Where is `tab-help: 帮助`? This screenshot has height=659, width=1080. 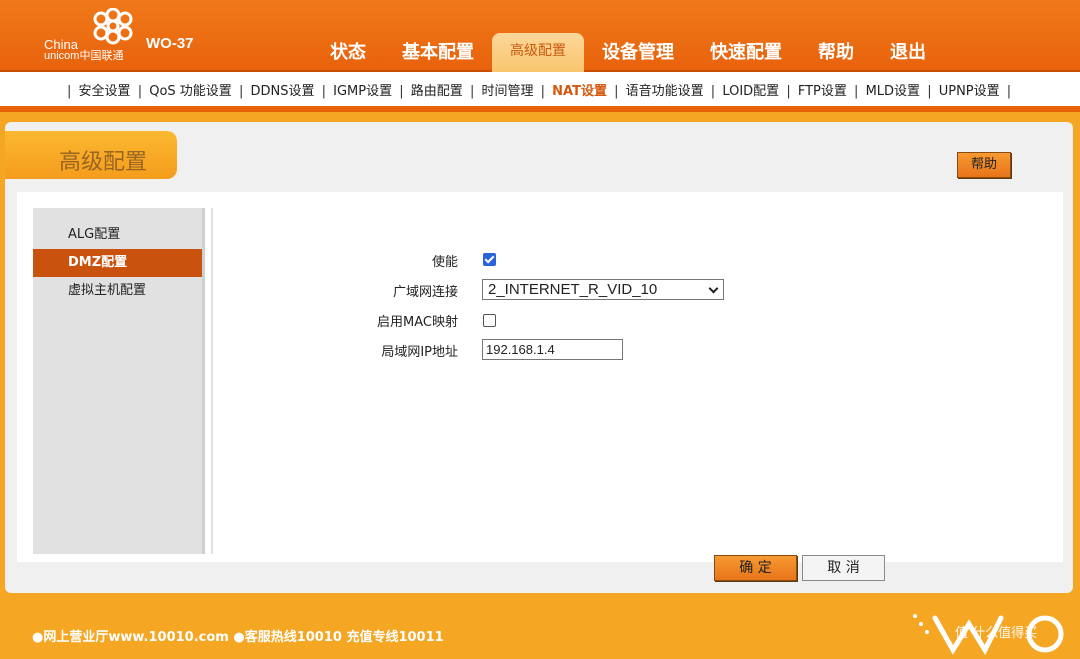 tab-help: 帮助 is located at coordinates (836, 52).